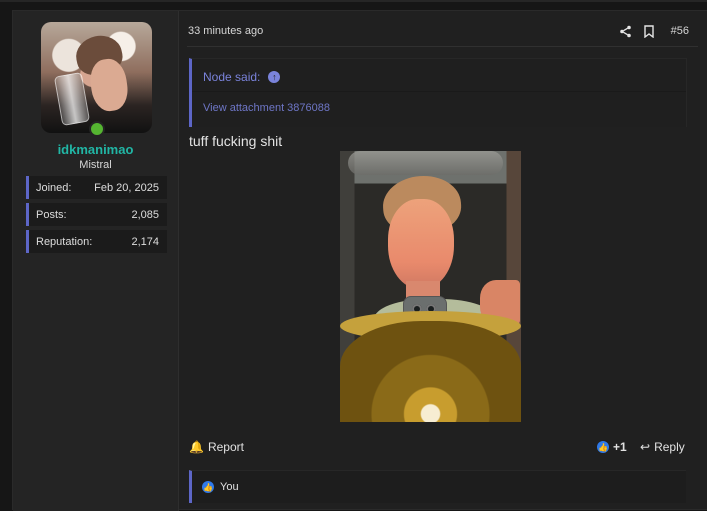 Image resolution: width=707 pixels, height=511 pixels. Describe the element at coordinates (96, 77) in the screenshot. I see `user-avatar` at that location.